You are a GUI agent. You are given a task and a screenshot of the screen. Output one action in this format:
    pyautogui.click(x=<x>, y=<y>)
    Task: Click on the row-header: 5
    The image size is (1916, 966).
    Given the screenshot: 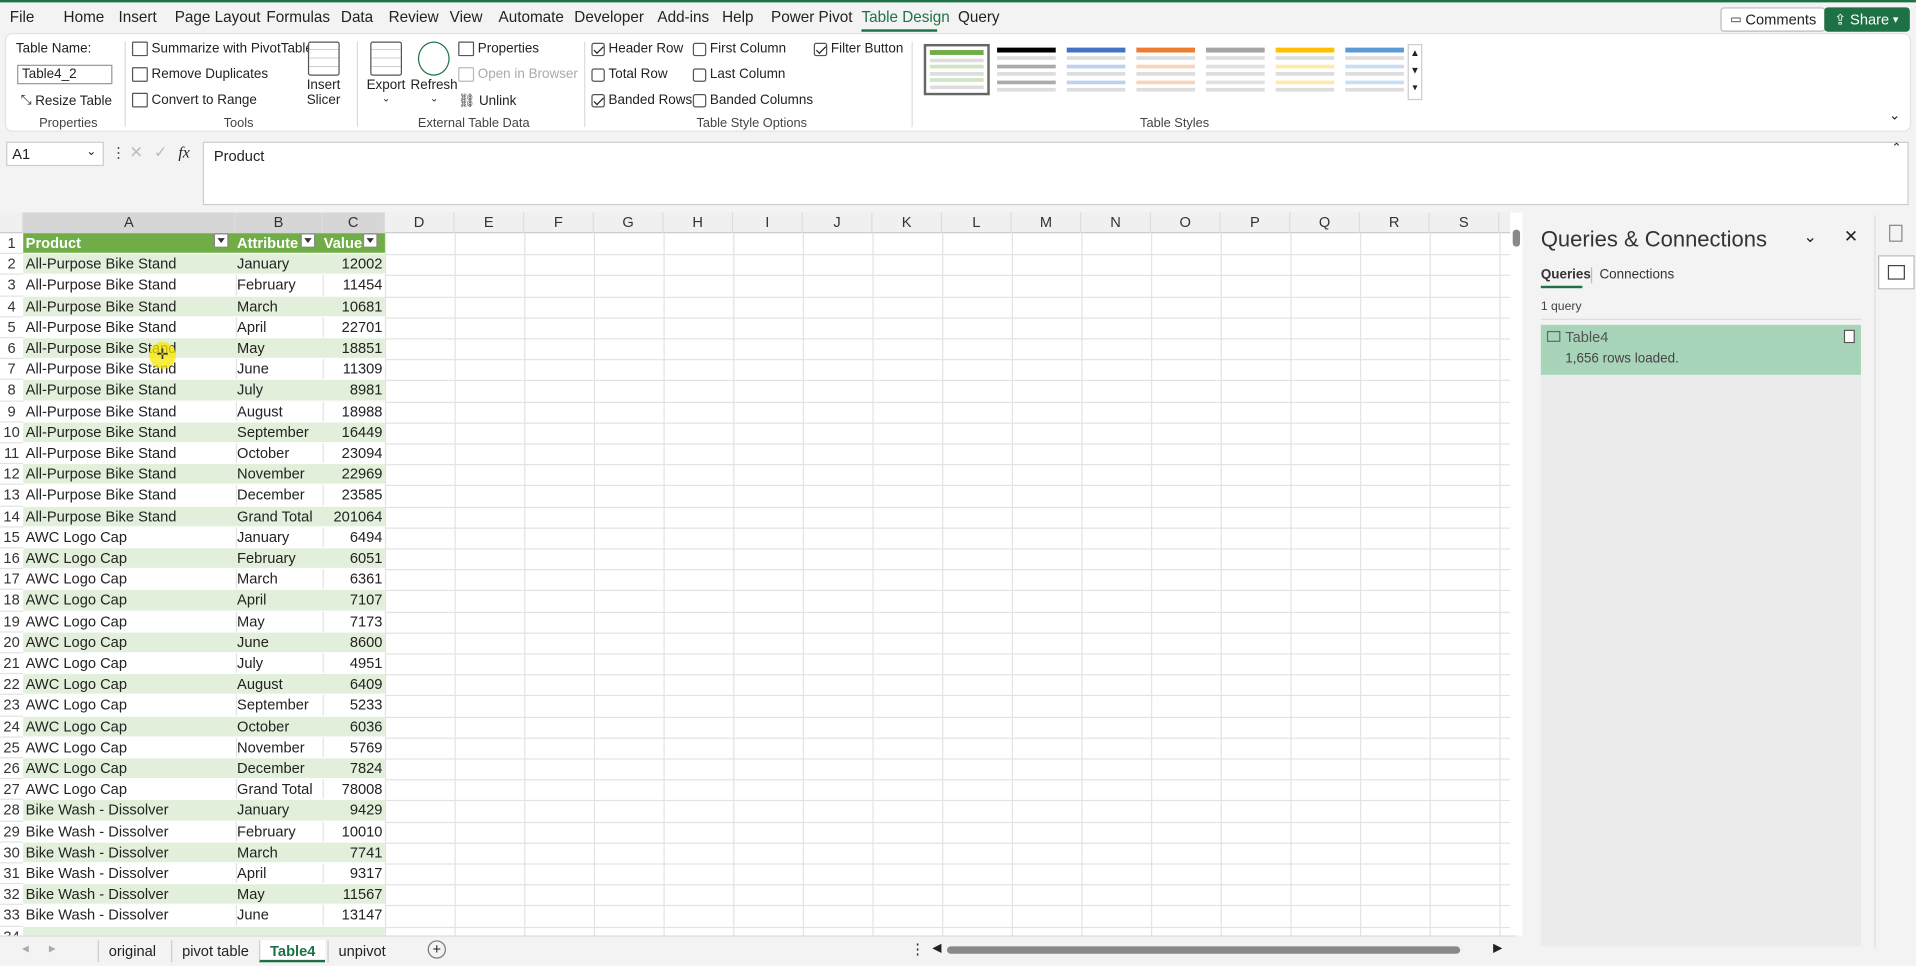 What is the action you would take?
    pyautogui.click(x=12, y=328)
    